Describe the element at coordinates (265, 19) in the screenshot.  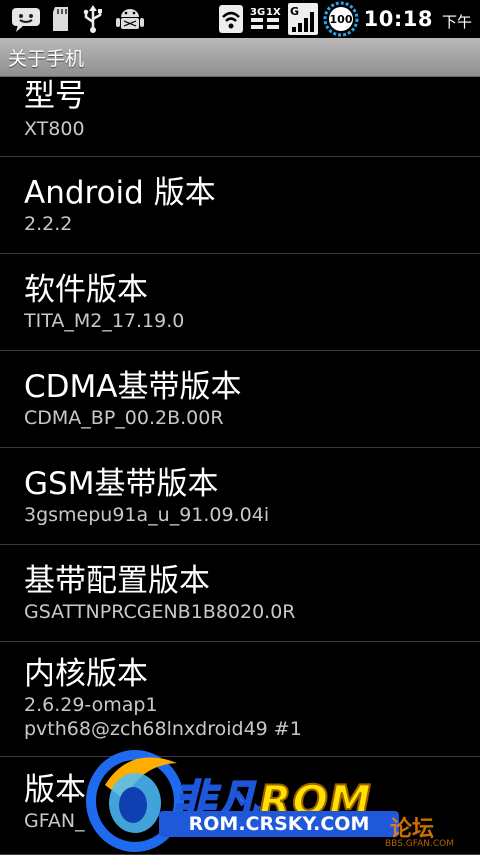
I see `data-3g-1x-icon: 3G 1X` at that location.